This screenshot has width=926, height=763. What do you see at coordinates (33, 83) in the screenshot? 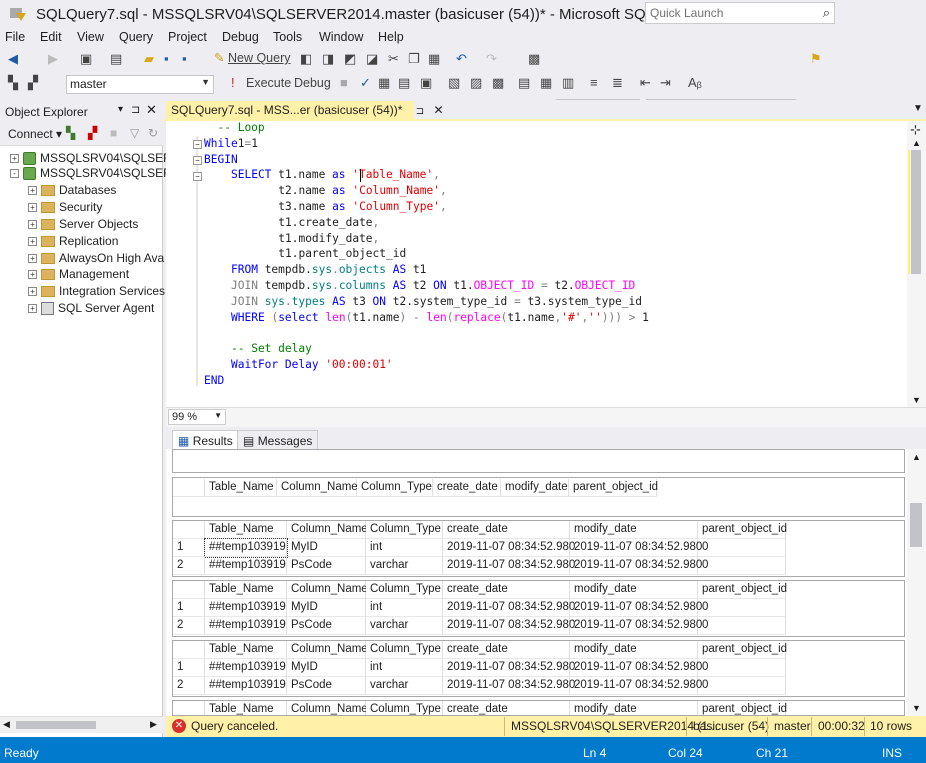
I see `disconnect-icon: ▞` at bounding box center [33, 83].